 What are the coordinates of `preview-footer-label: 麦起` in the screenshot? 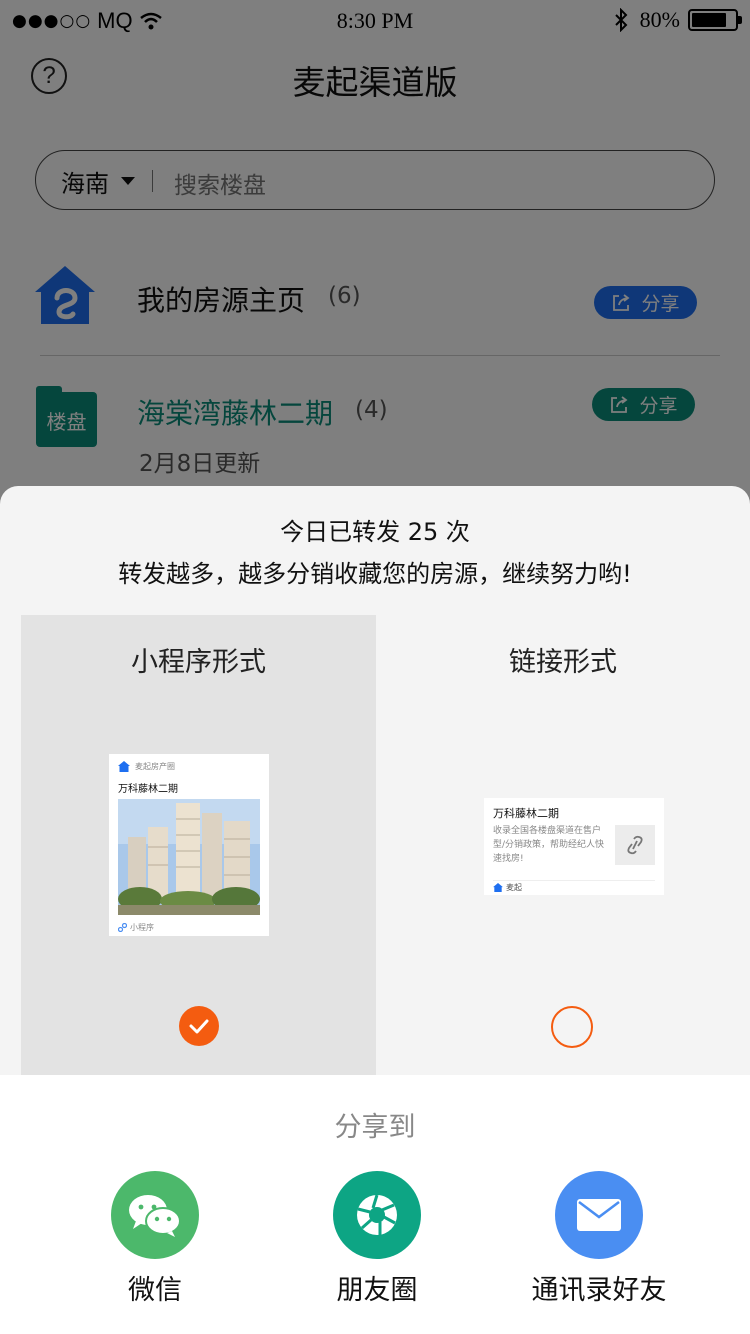 It's located at (514, 887).